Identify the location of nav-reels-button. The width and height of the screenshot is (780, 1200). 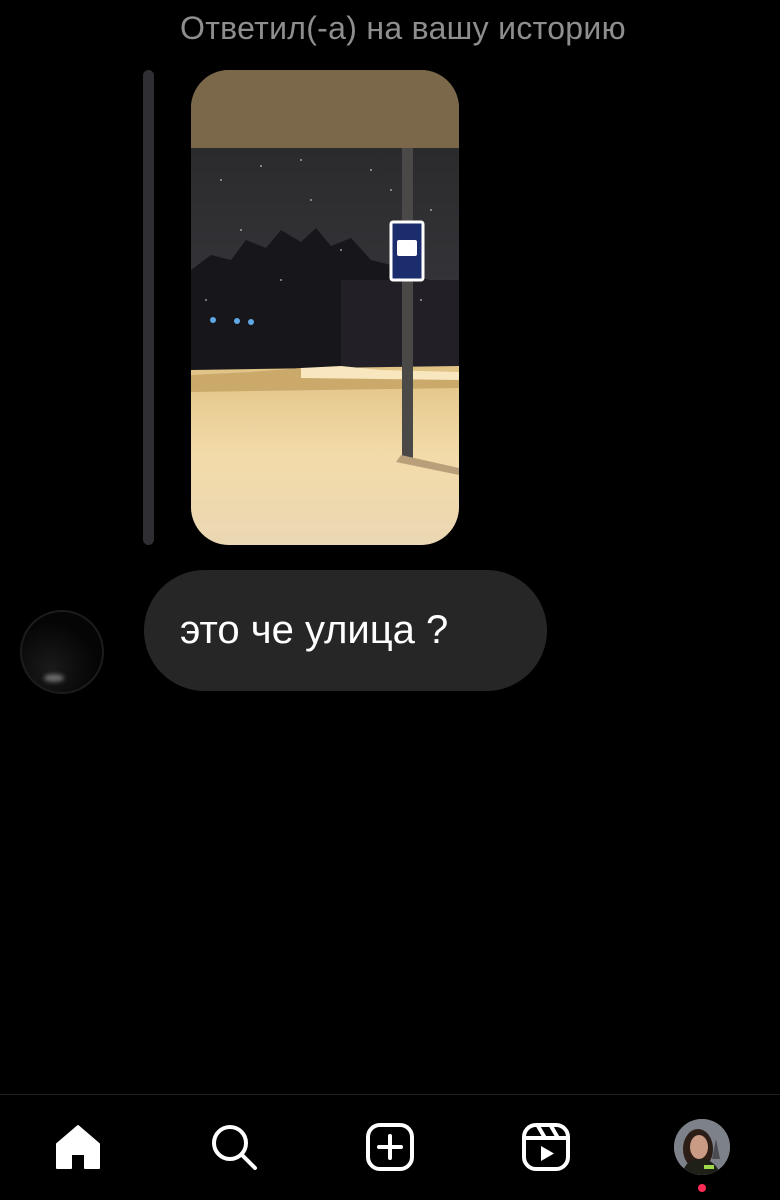
(546, 1147).